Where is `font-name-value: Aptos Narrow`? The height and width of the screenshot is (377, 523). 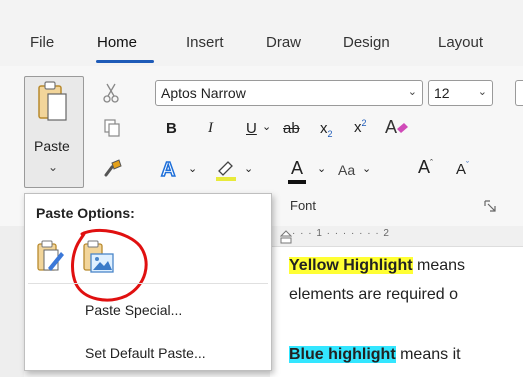 font-name-value: Aptos Narrow is located at coordinates (203, 93).